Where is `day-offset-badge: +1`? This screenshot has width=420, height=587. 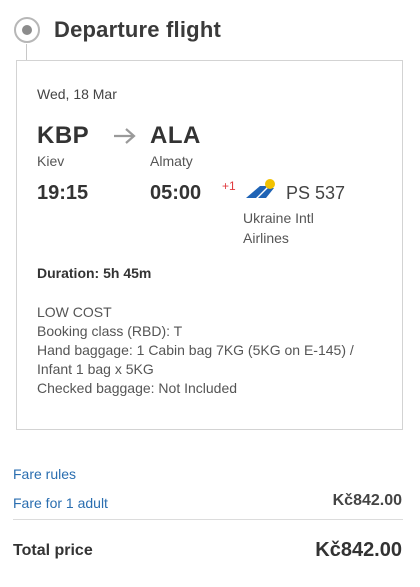 day-offset-badge: +1 is located at coordinates (229, 186).